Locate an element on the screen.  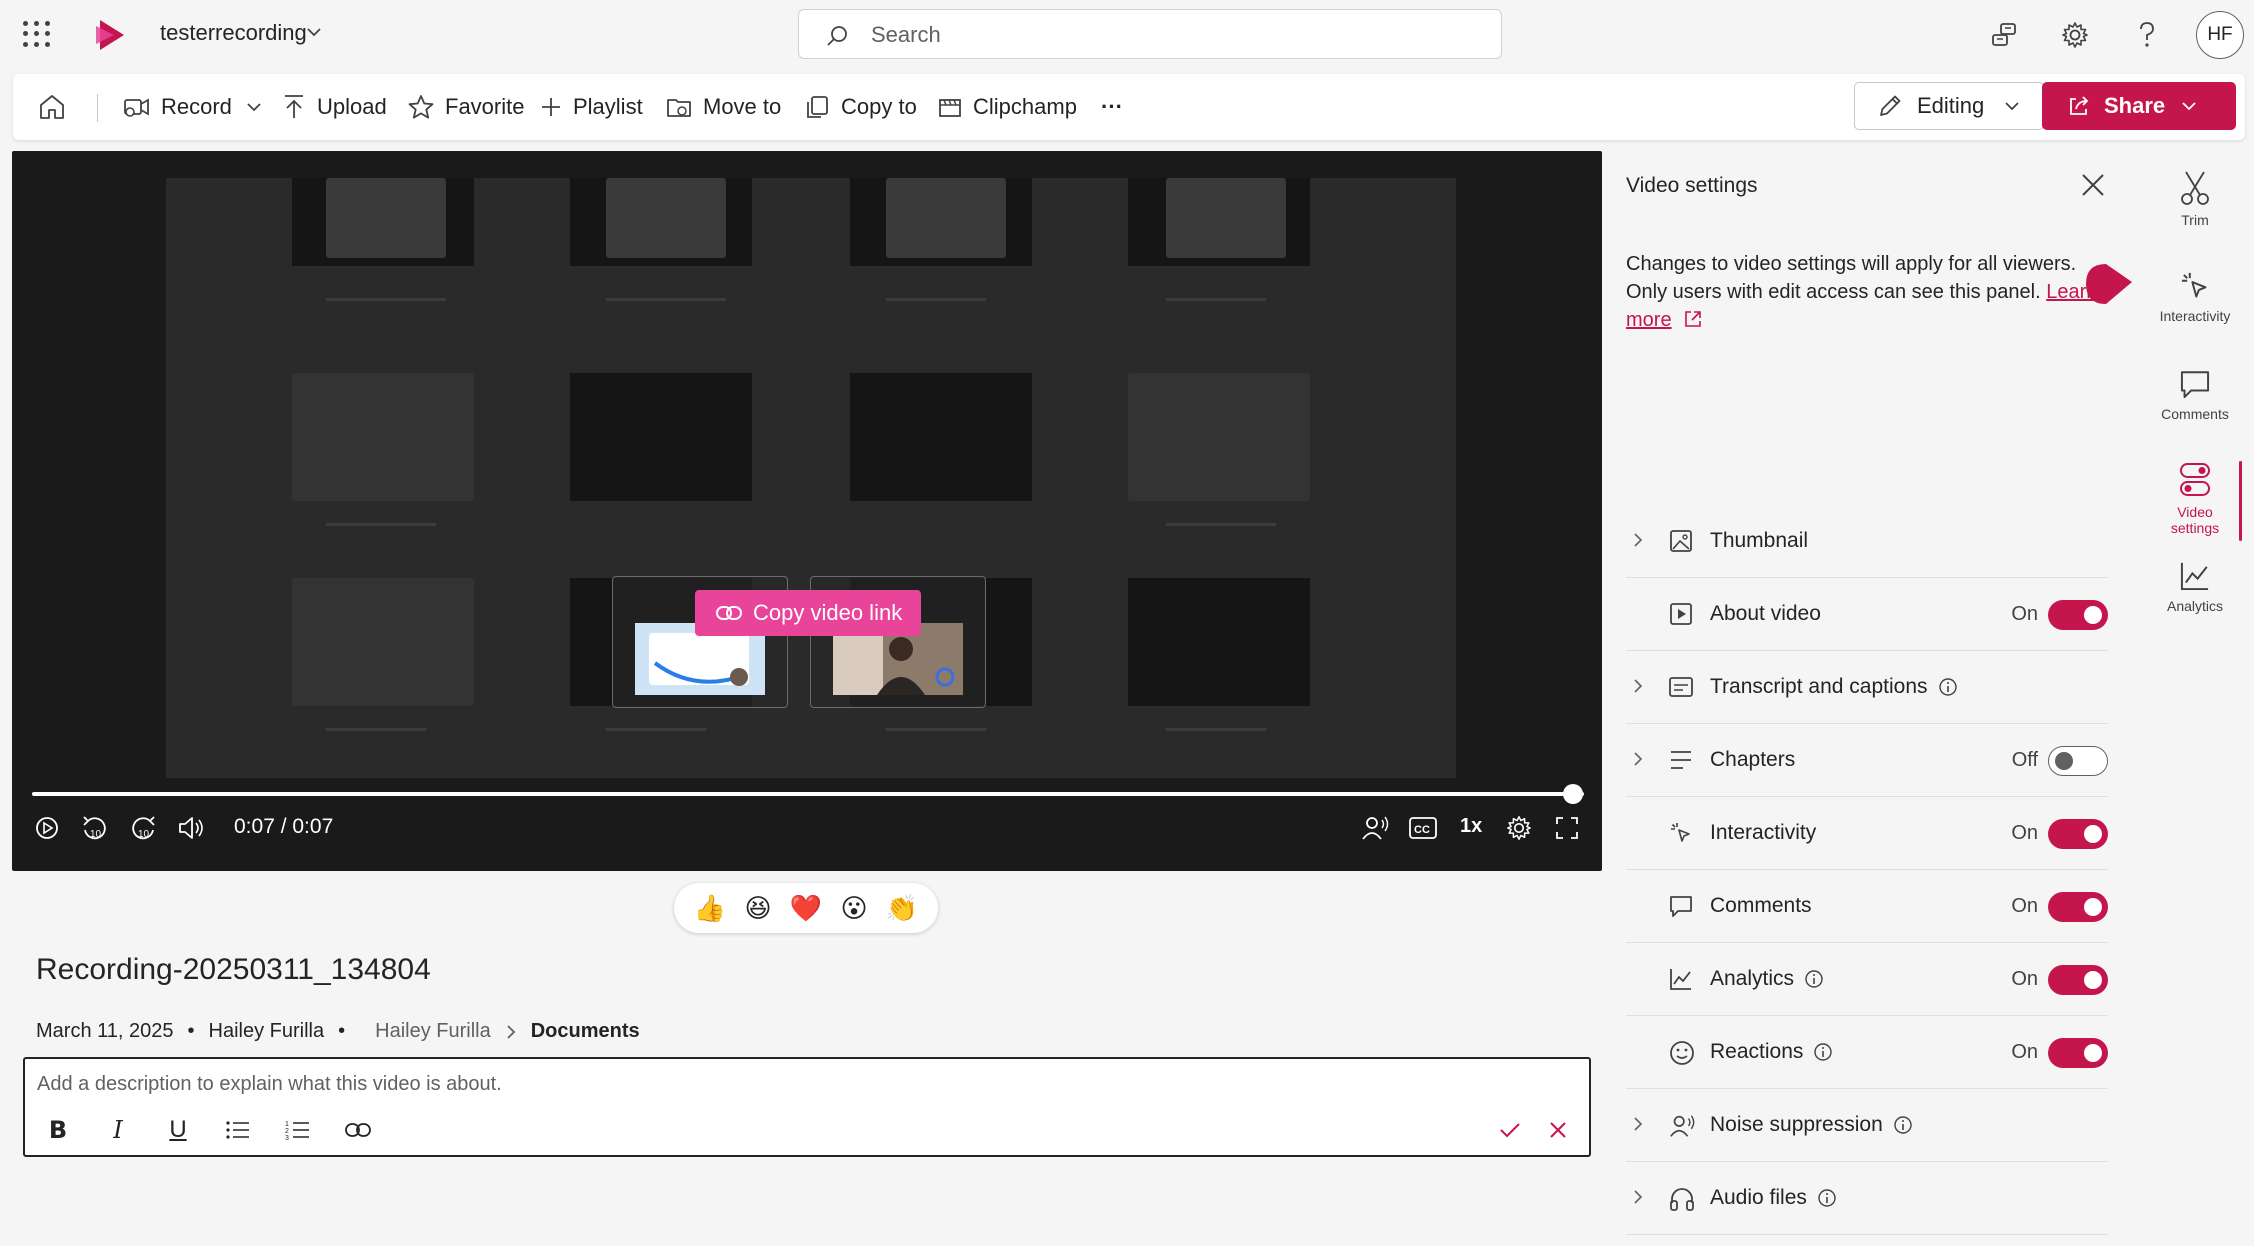
editing-mode-button: Editing is located at coordinates (1949, 106).